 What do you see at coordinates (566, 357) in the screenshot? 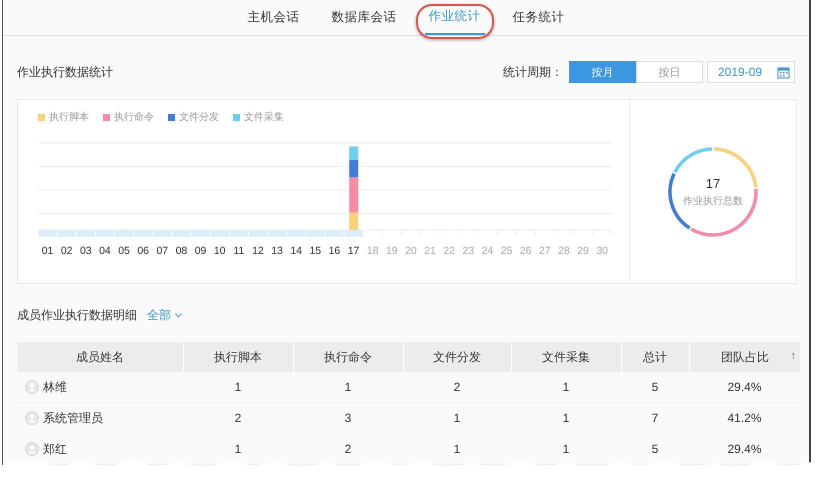
I see `column-header: 文件采集` at bounding box center [566, 357].